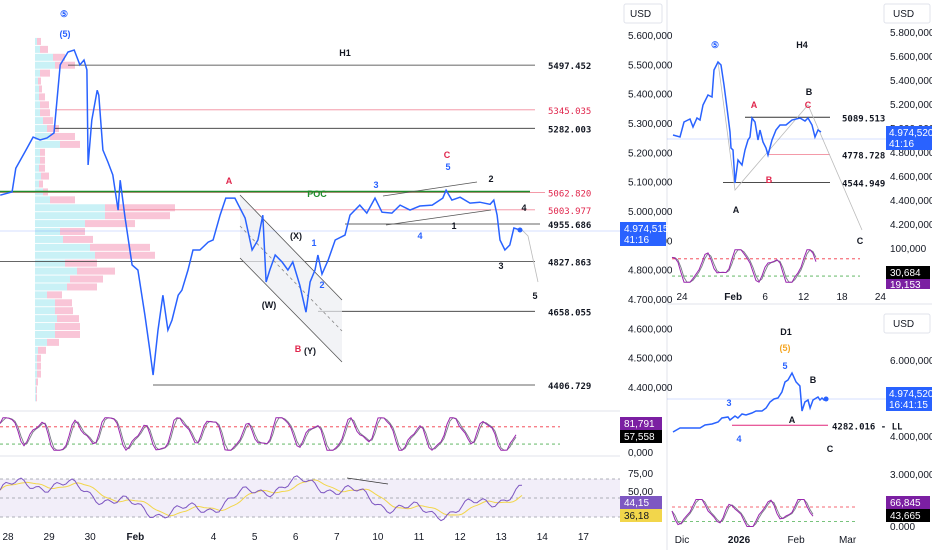 Image resolution: width=932 pixels, height=550 pixels. What do you see at coordinates (747, 122) in the screenshot?
I see `h4-price-line` at bounding box center [747, 122].